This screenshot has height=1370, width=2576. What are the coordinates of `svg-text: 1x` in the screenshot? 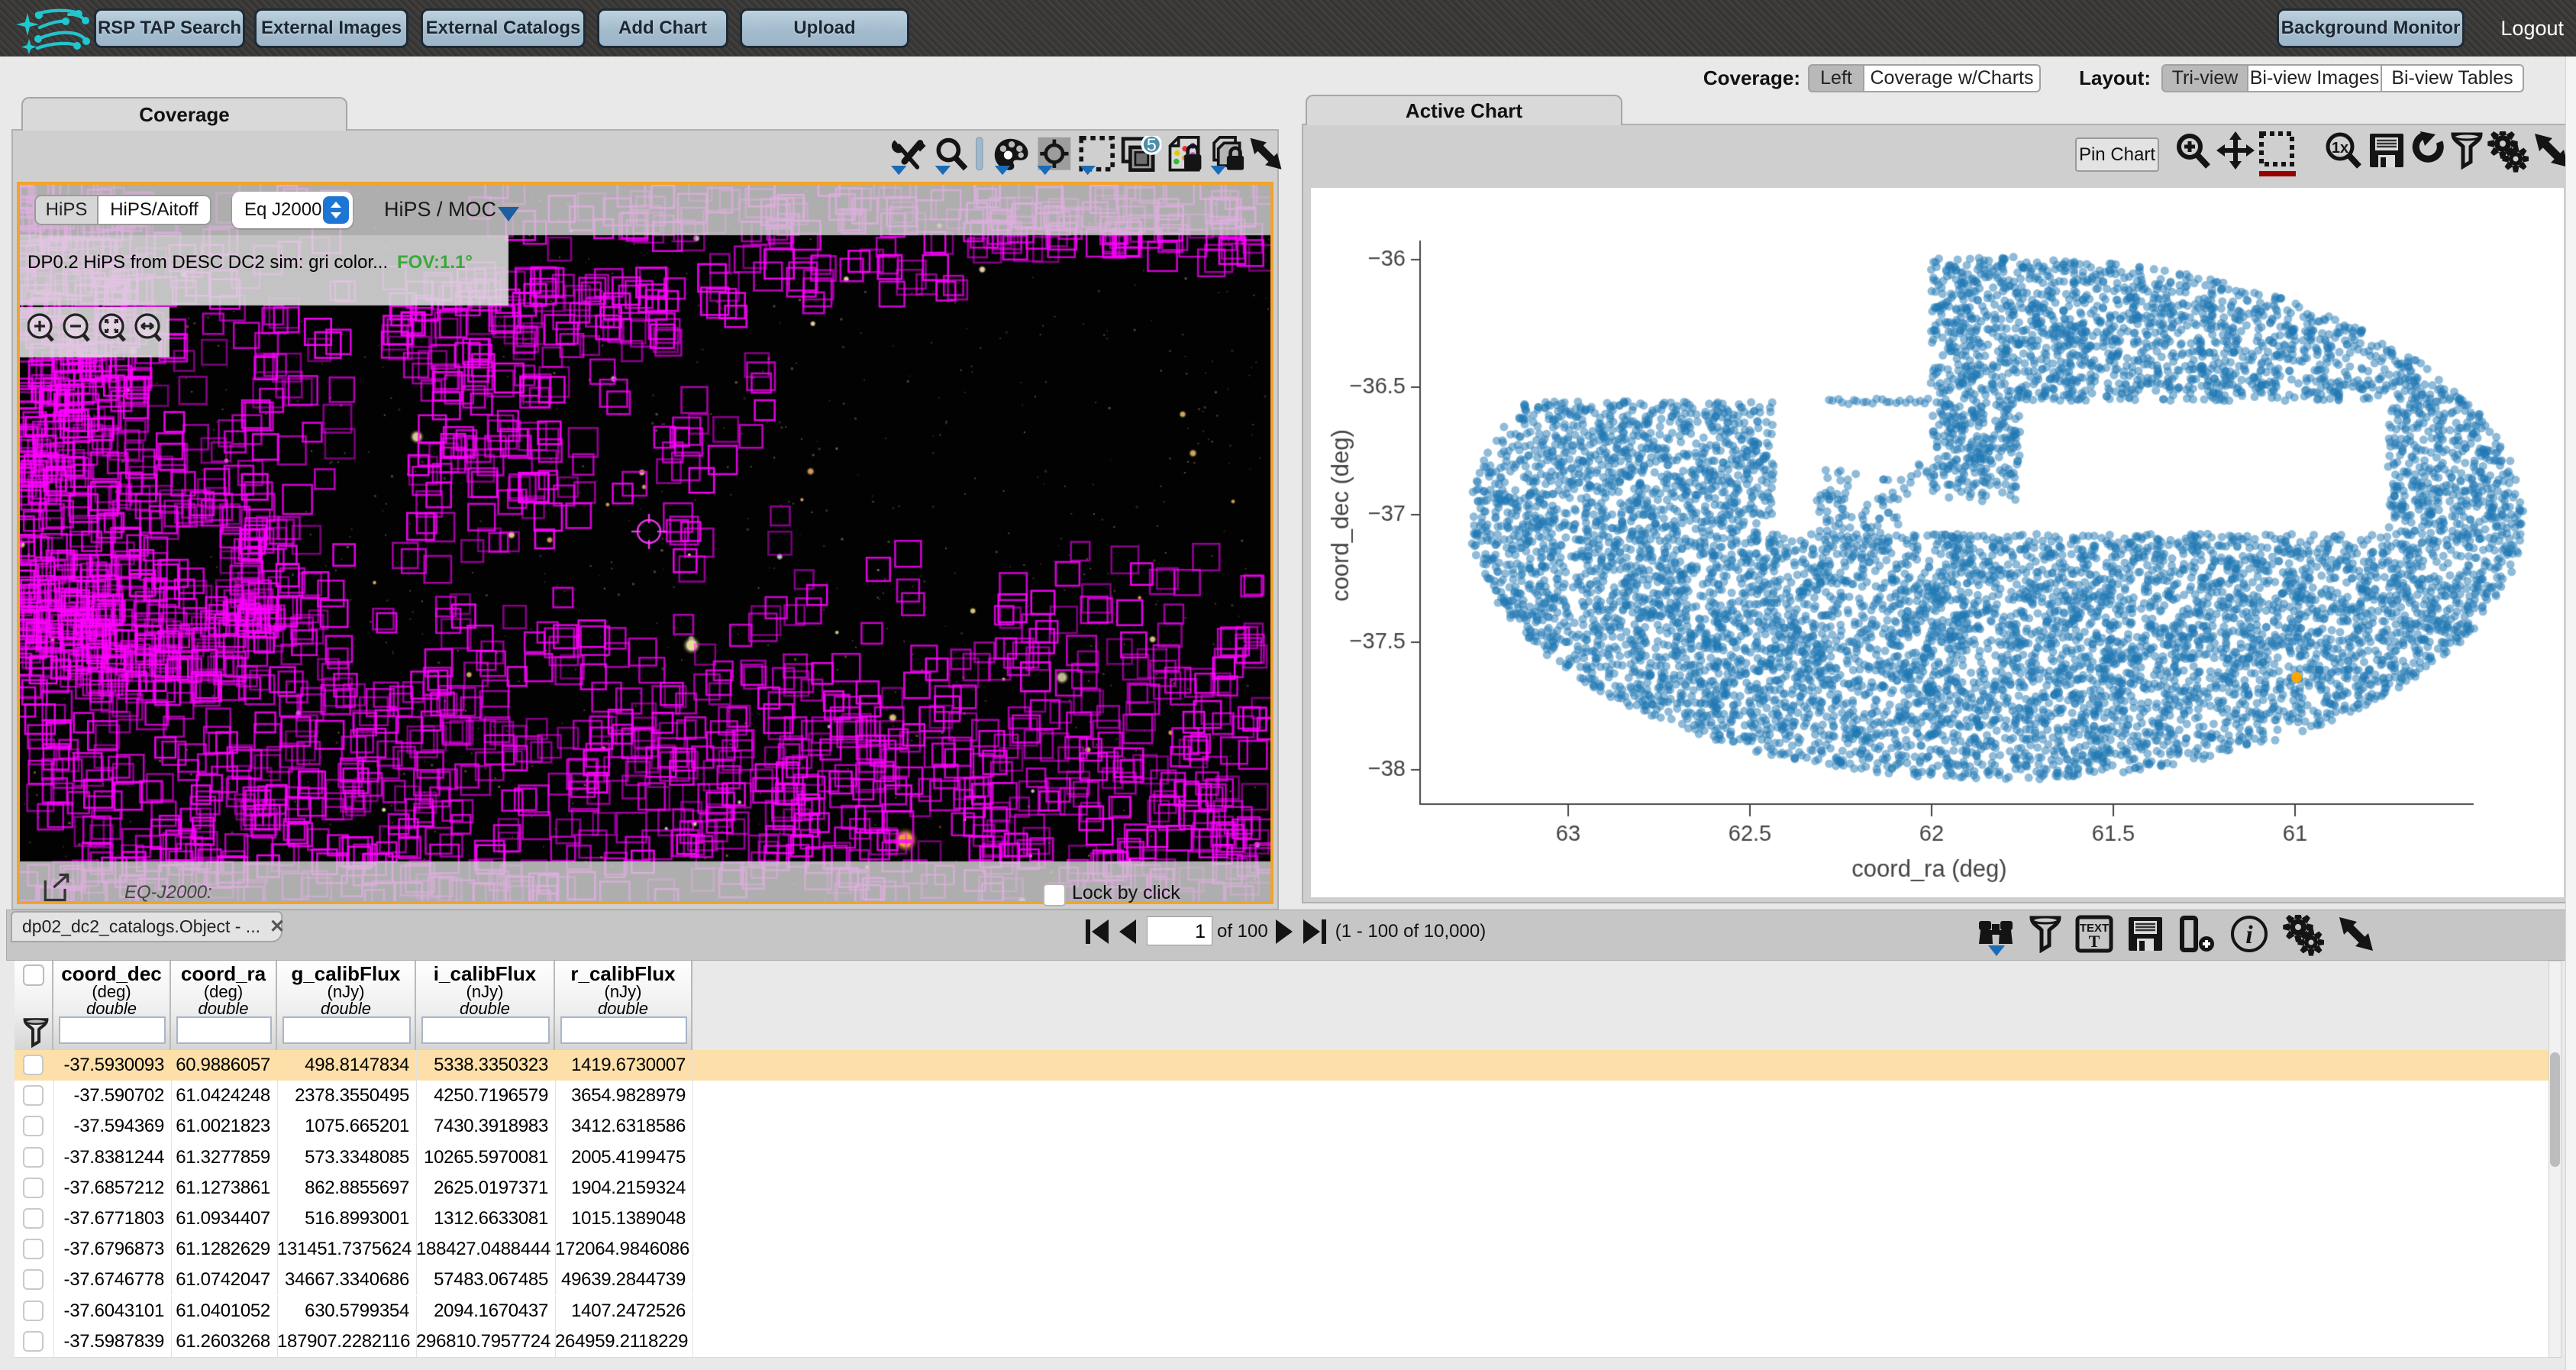 It's located at (2340, 148).